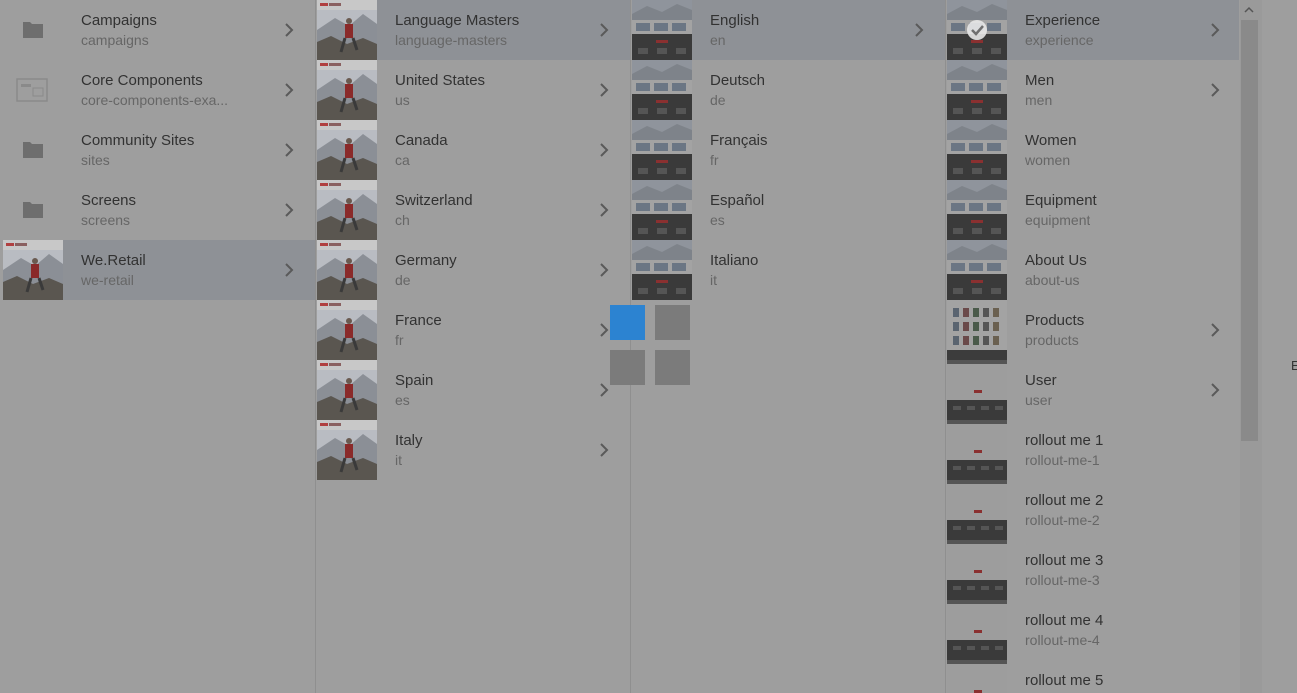 This screenshot has width=1297, height=693. What do you see at coordinates (473, 90) in the screenshot?
I see `column-item-us: United States us` at bounding box center [473, 90].